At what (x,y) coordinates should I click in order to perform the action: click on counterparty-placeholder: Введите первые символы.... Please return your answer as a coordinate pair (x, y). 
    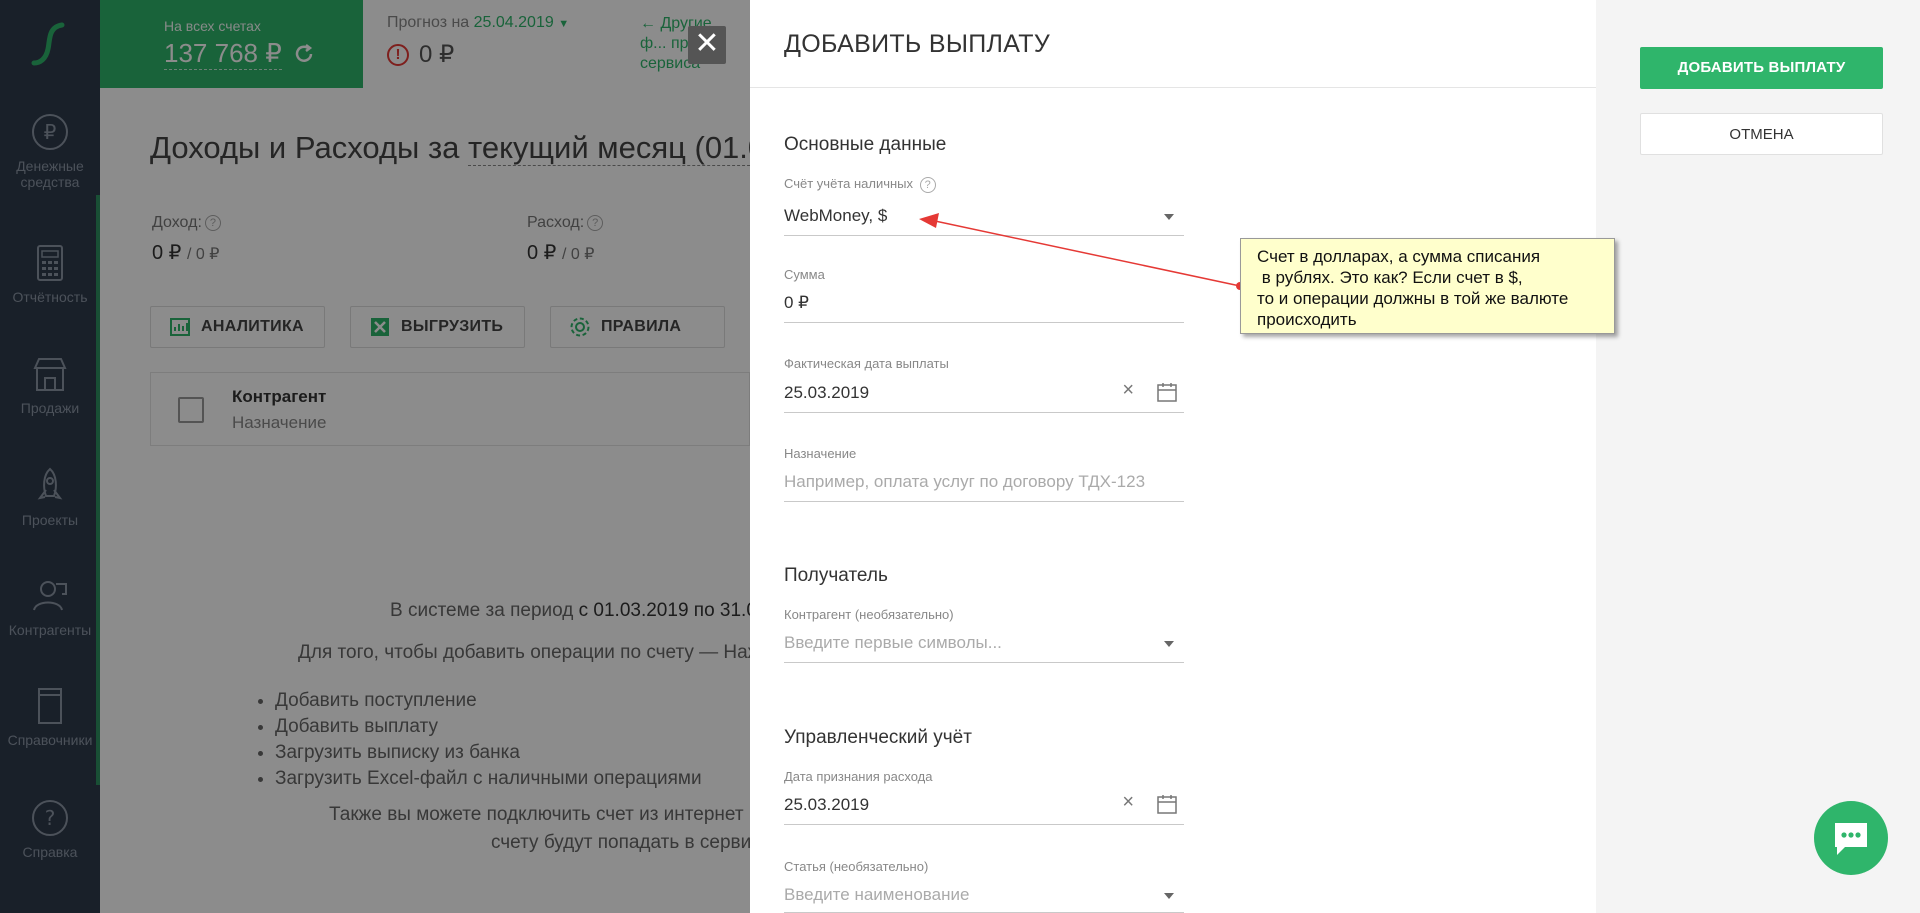
    Looking at the image, I should click on (893, 642).